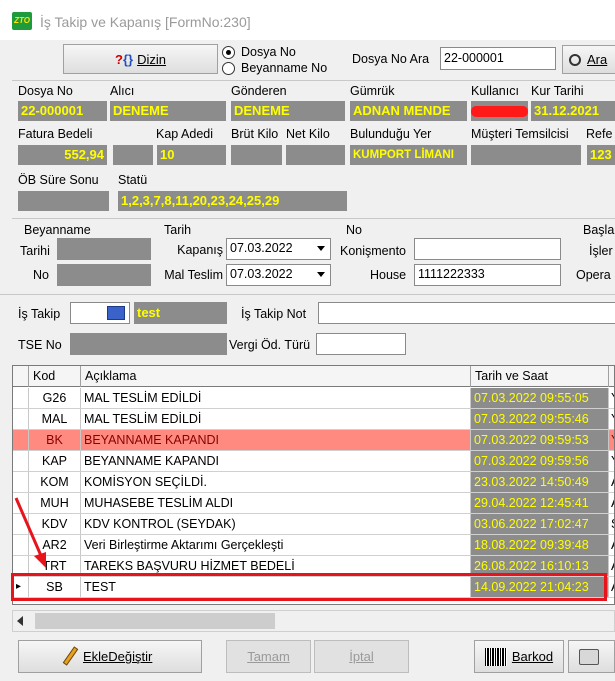  Describe the element at coordinates (601, 155) in the screenshot. I see `refe-value: 123` at that location.